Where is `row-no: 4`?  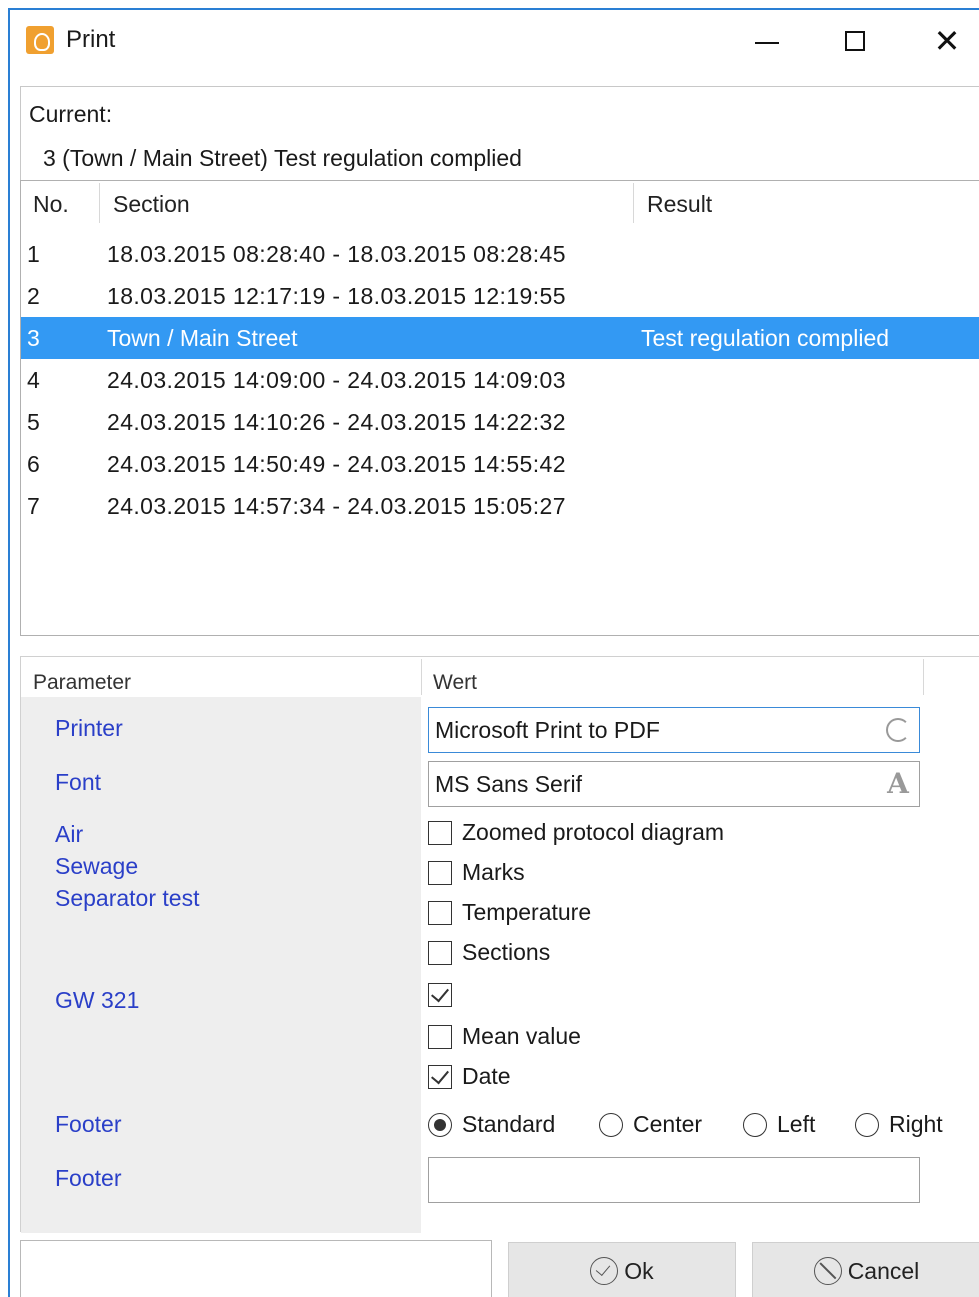
row-no: 4 is located at coordinates (33, 380).